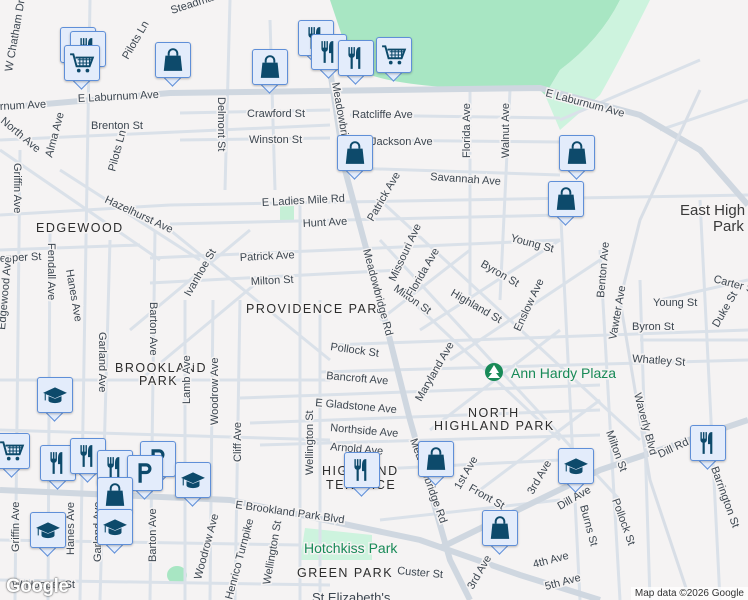 The width and height of the screenshot is (748, 600). What do you see at coordinates (724, 497) in the screenshot?
I see `street-label: Barrington St` at bounding box center [724, 497].